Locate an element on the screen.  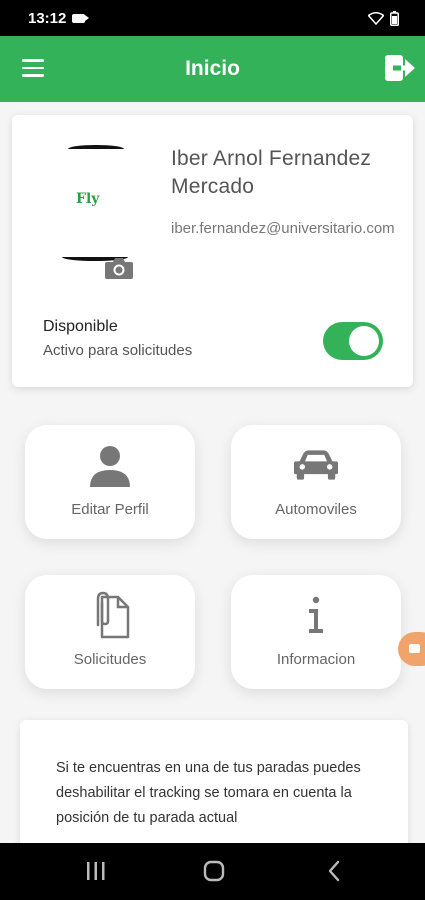
clock: 13:12 is located at coordinates (47, 18).